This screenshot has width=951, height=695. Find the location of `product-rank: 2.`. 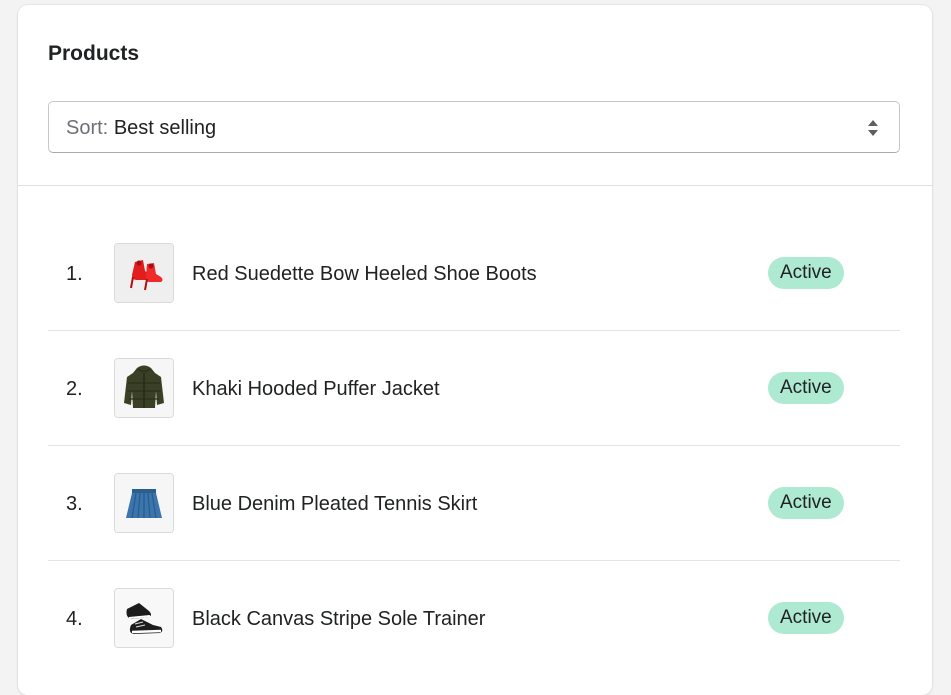

product-rank: 2. is located at coordinates (74, 389).